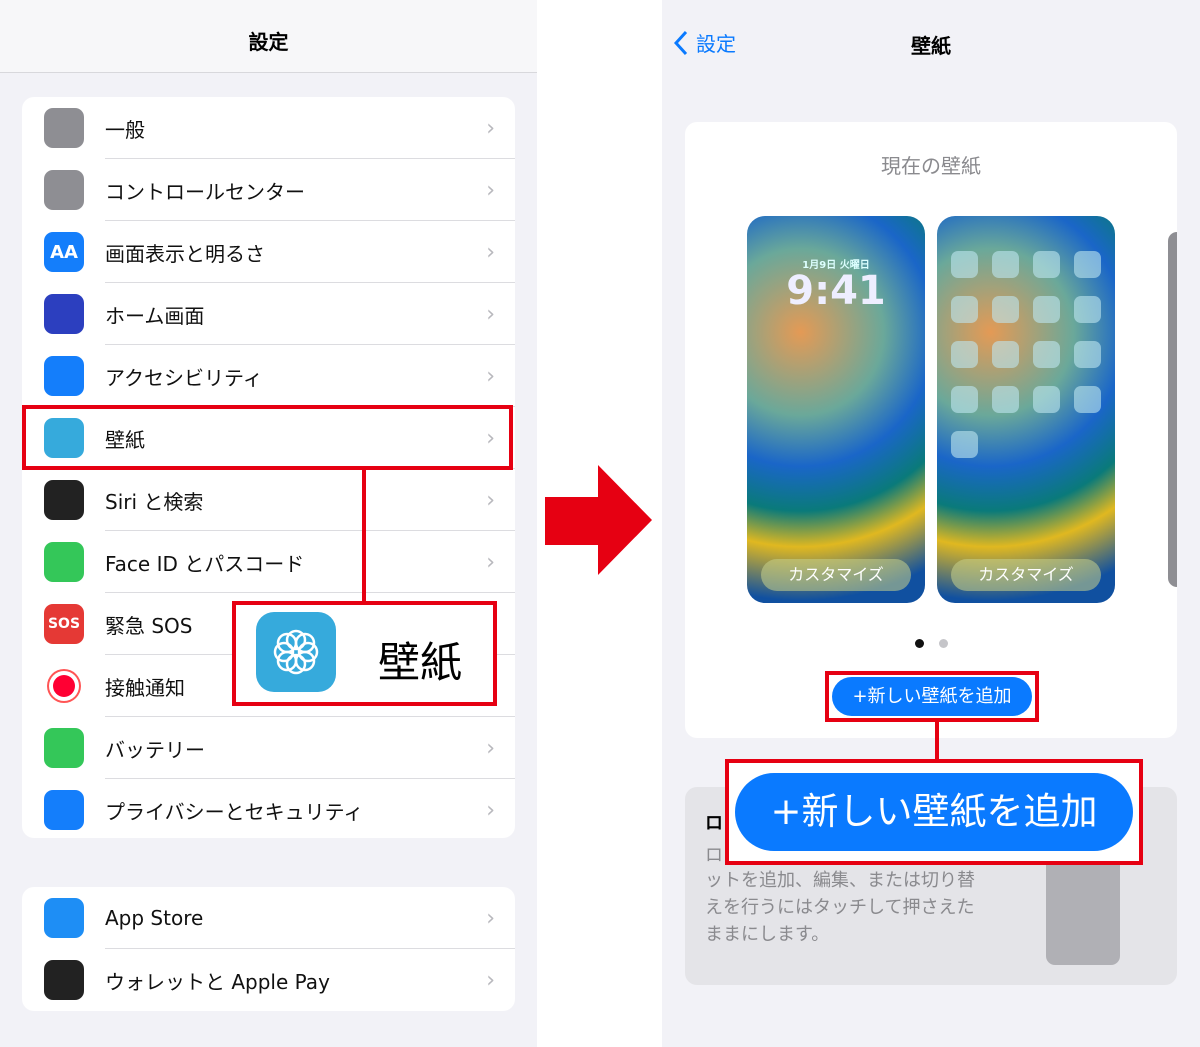  What do you see at coordinates (919, 643) in the screenshot?
I see `page-dot-active` at bounding box center [919, 643].